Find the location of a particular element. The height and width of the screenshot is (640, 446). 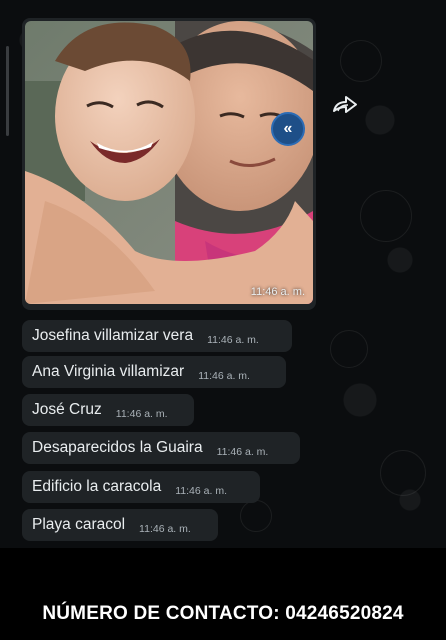

message-bubble: Playa caracol 11:46 a. m. is located at coordinates (120, 525).